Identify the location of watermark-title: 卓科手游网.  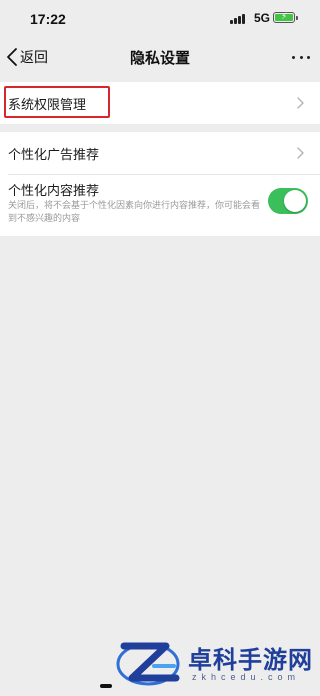
(250, 659).